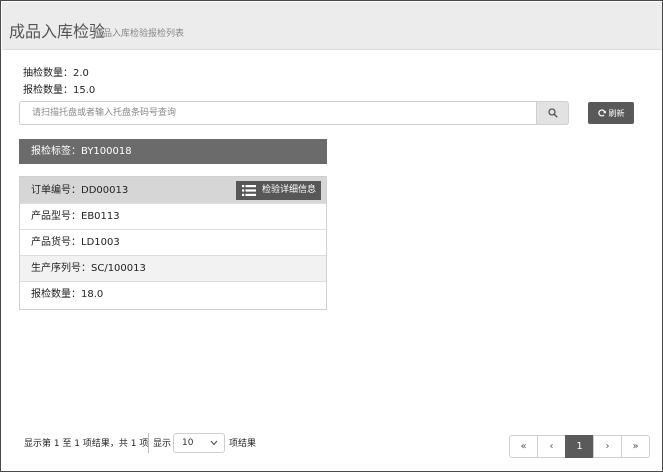 Image resolution: width=663 pixels, height=472 pixels. Describe the element at coordinates (616, 113) in the screenshot. I see `refresh-label: 刷新` at that location.